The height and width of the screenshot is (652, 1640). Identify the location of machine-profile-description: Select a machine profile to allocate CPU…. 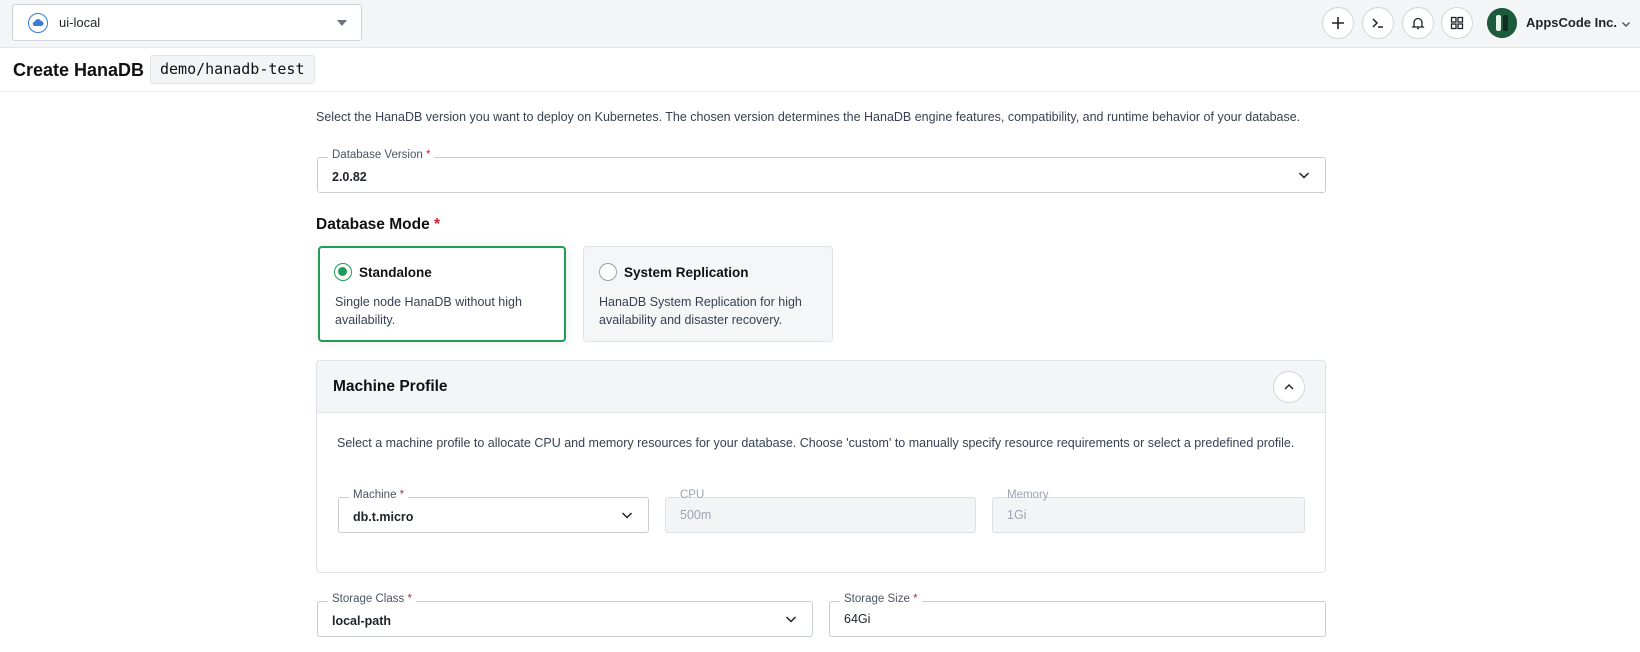
(816, 443).